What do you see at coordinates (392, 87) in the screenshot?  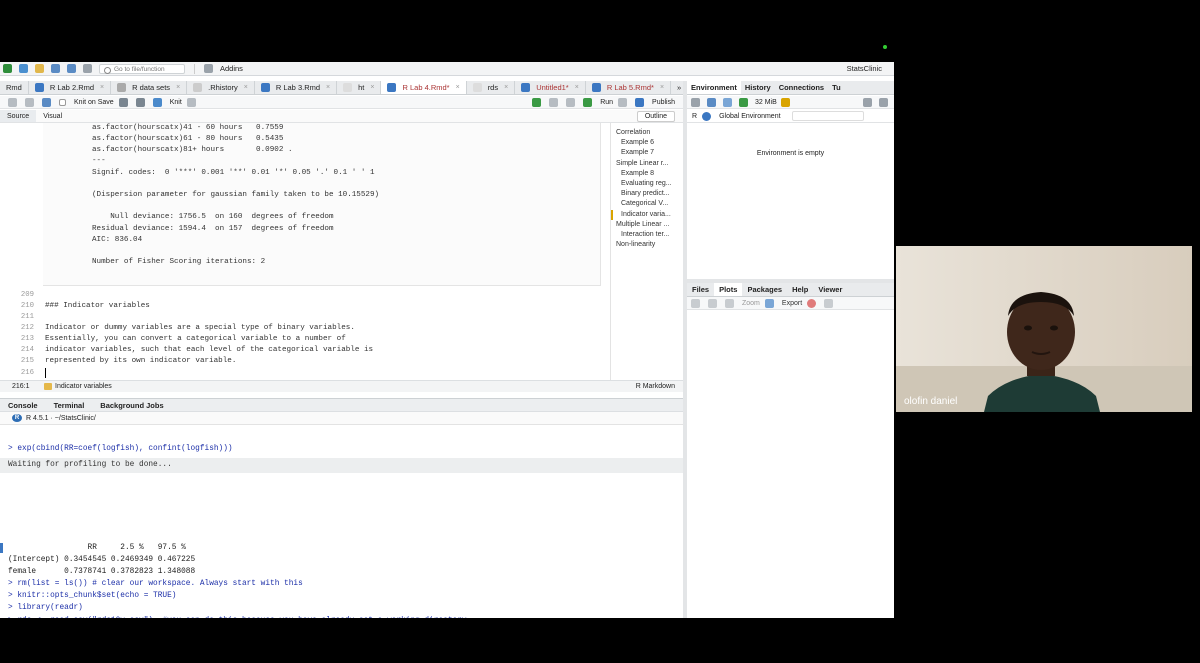 I see `rmd-file-icon` at bounding box center [392, 87].